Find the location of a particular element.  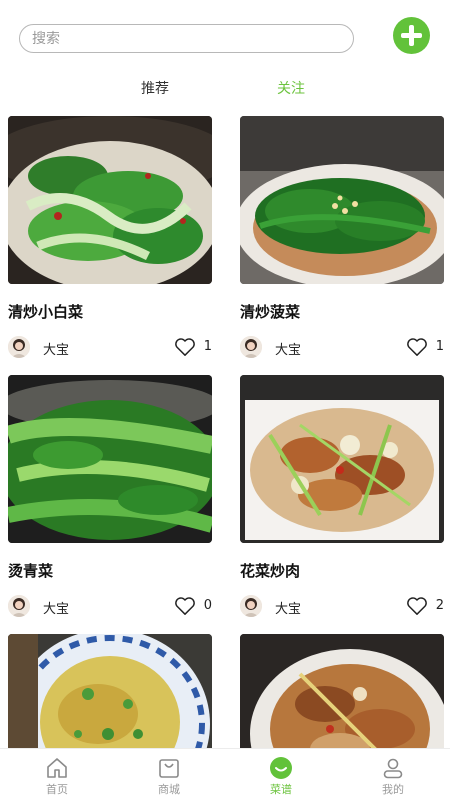

shopping-bag-icon is located at coordinates (169, 768).